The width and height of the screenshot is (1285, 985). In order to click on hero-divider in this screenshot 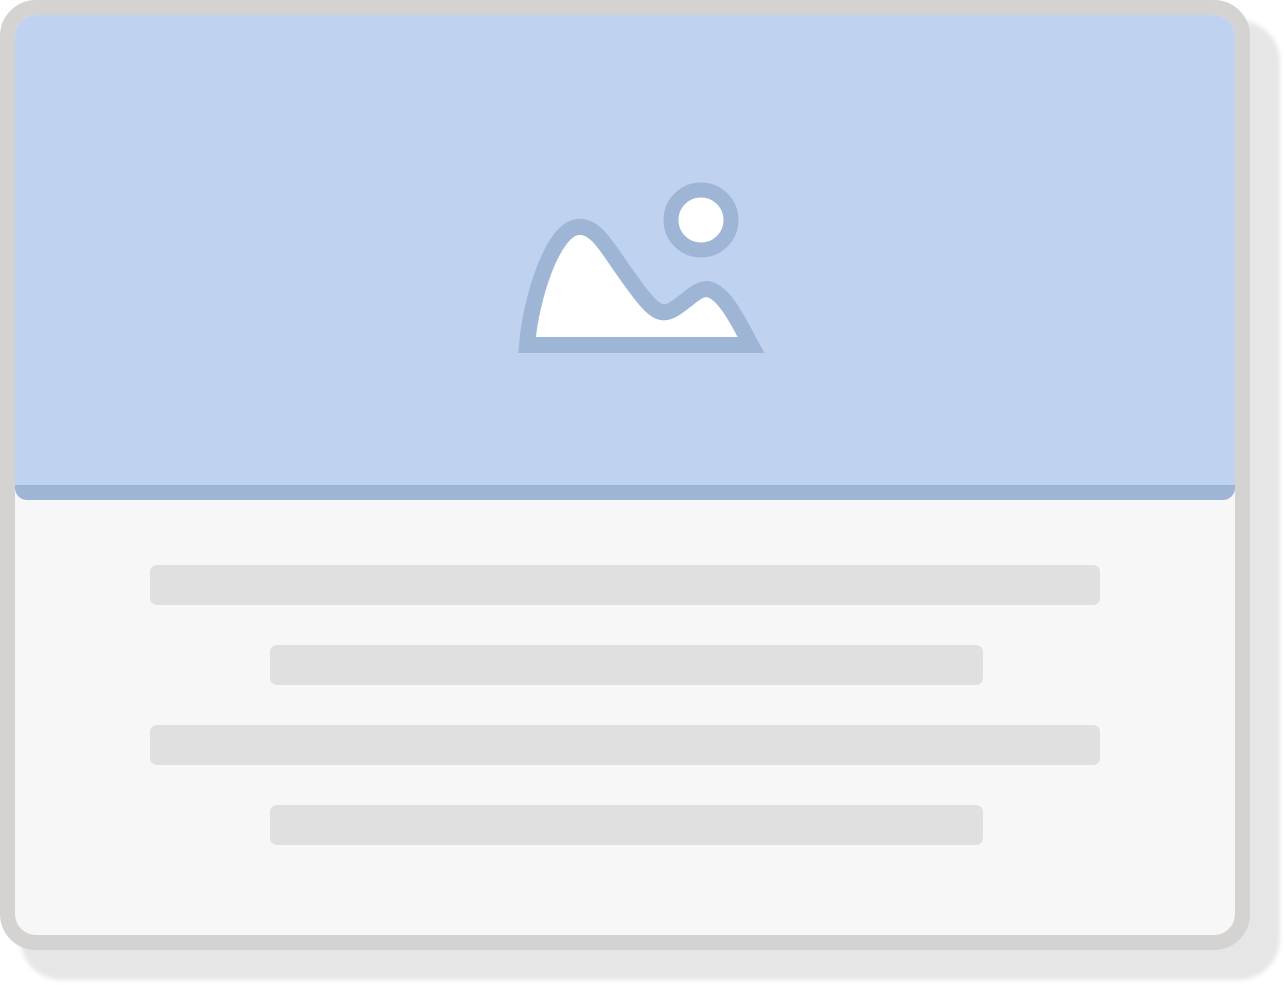, I will do `click(625, 492)`.